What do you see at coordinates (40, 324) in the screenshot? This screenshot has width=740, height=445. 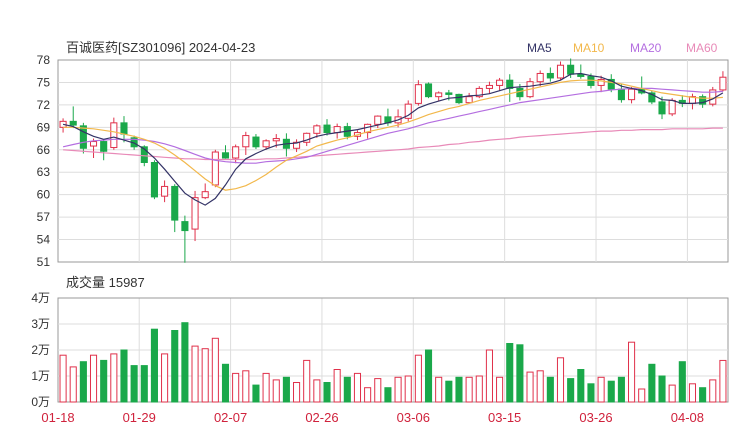 I see `volume-tick-label: 3万` at bounding box center [40, 324].